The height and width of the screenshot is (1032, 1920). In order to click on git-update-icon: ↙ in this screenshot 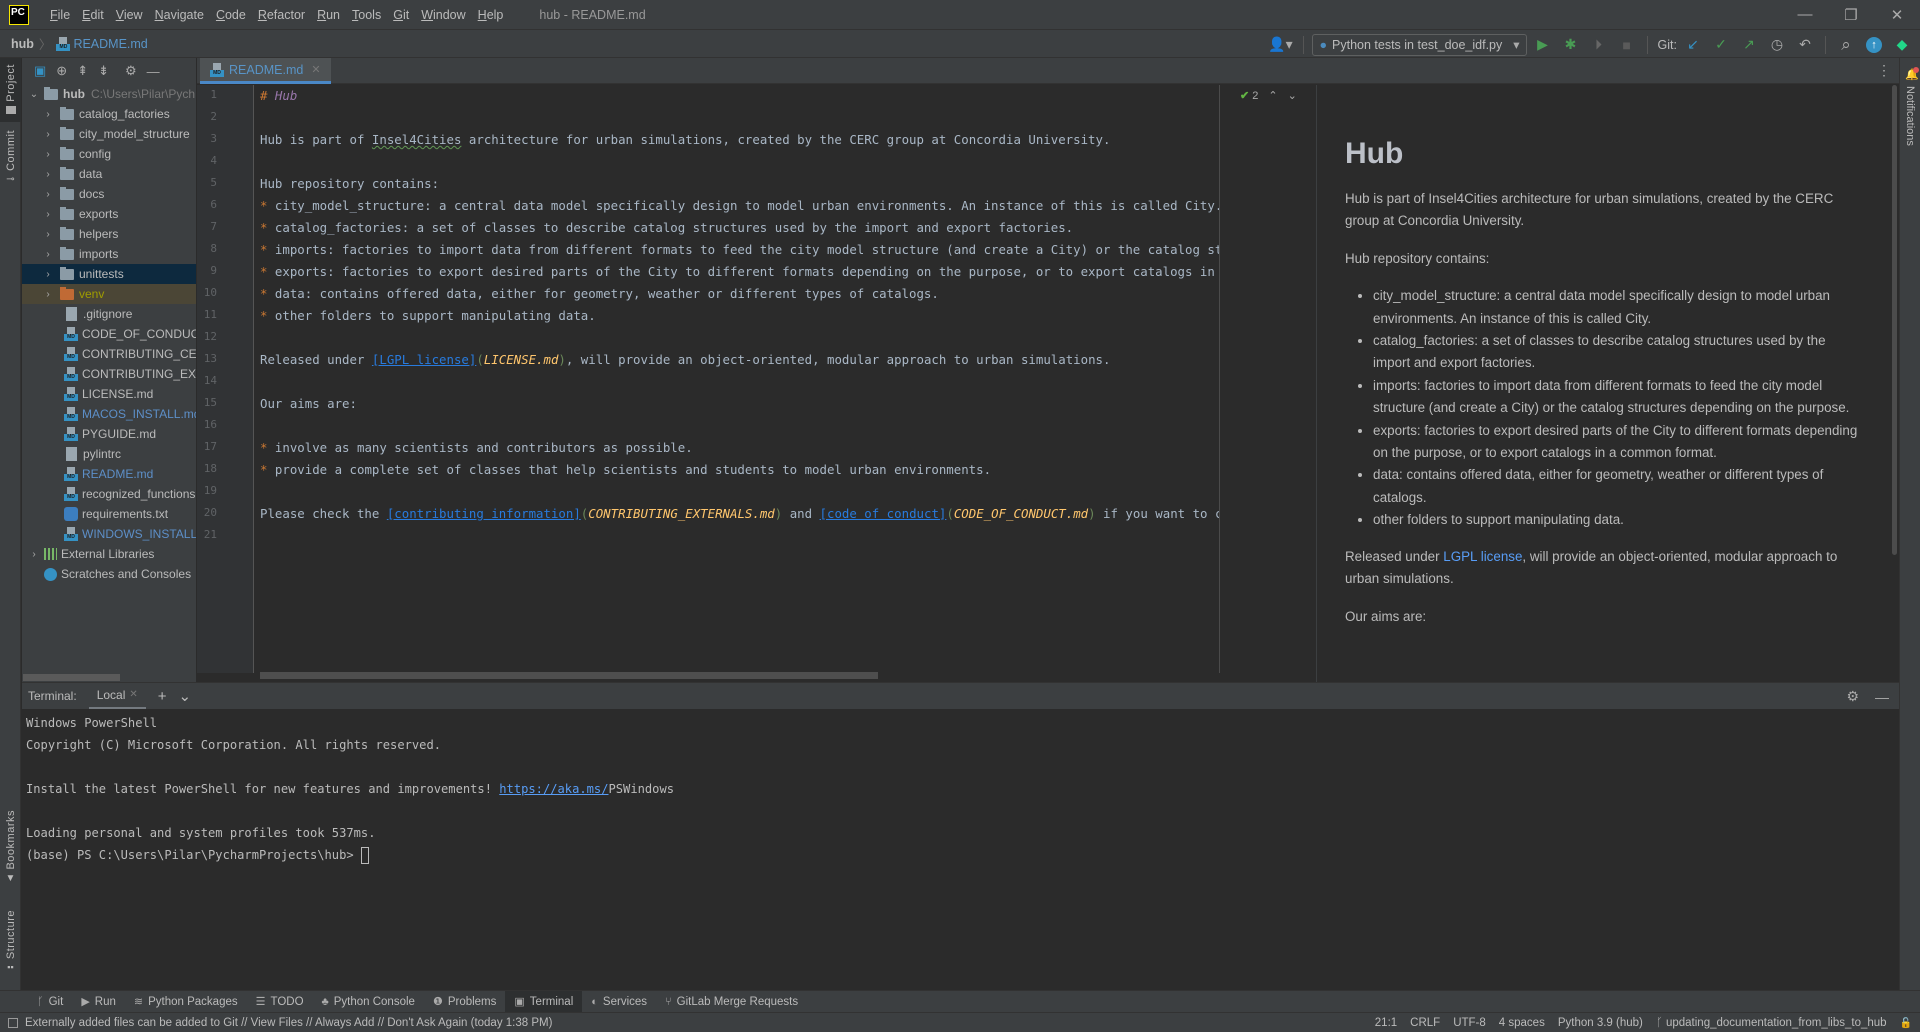, I will do `click(1693, 45)`.